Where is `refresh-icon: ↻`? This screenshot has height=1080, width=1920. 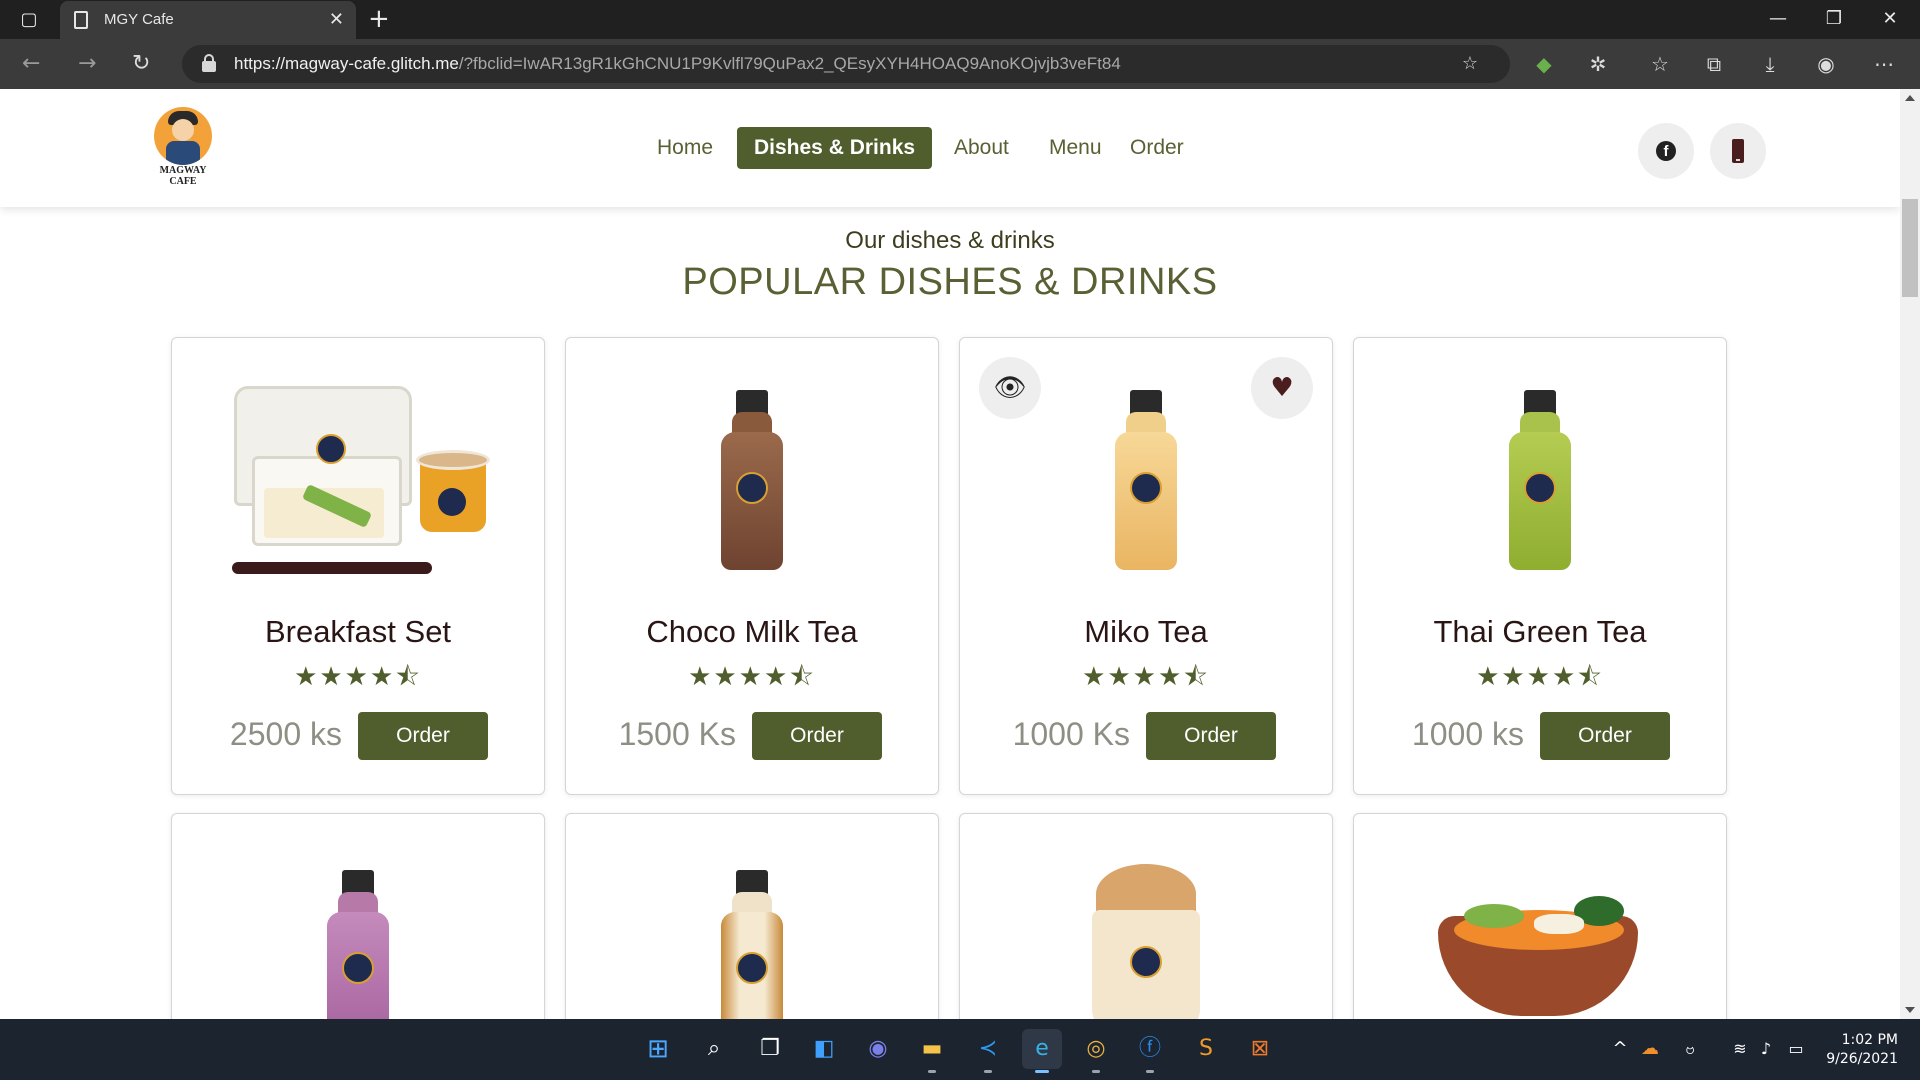 refresh-icon: ↻ is located at coordinates (141, 64).